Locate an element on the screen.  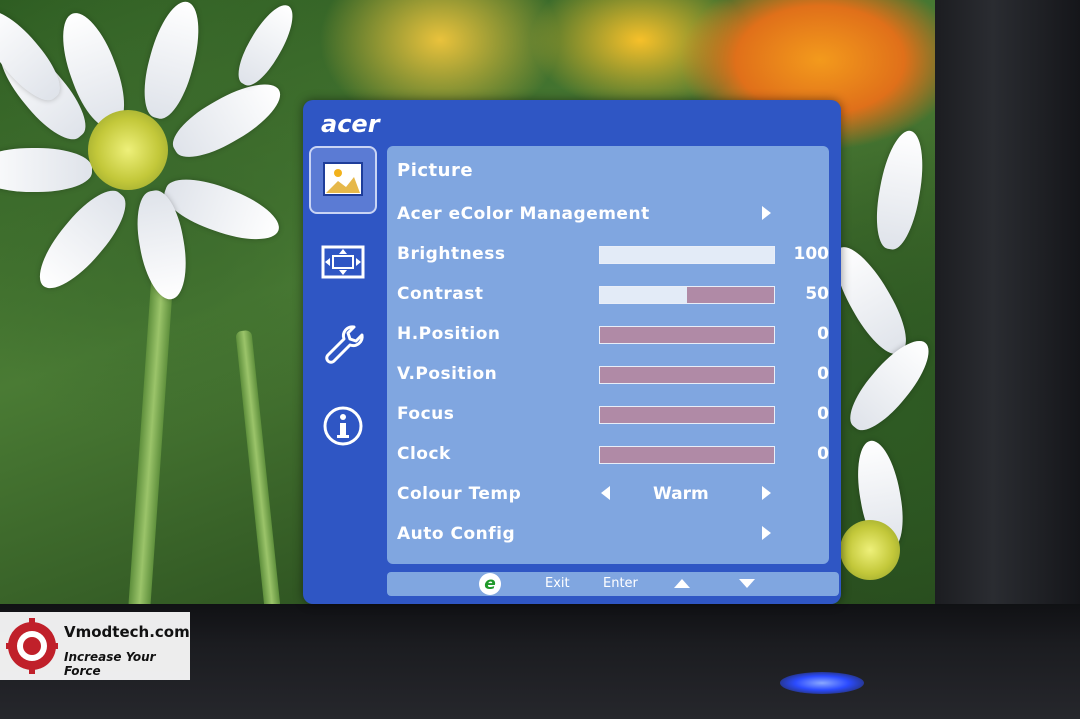
picture-icon is located at coordinates (343, 179).